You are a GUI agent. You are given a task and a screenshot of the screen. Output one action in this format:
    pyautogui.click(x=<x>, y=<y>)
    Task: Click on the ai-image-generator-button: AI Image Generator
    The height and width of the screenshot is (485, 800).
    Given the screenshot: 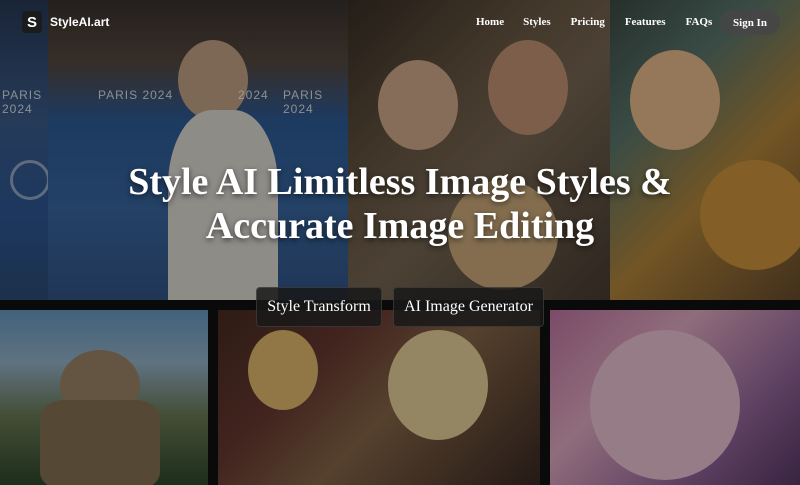 What is the action you would take?
    pyautogui.click(x=468, y=307)
    